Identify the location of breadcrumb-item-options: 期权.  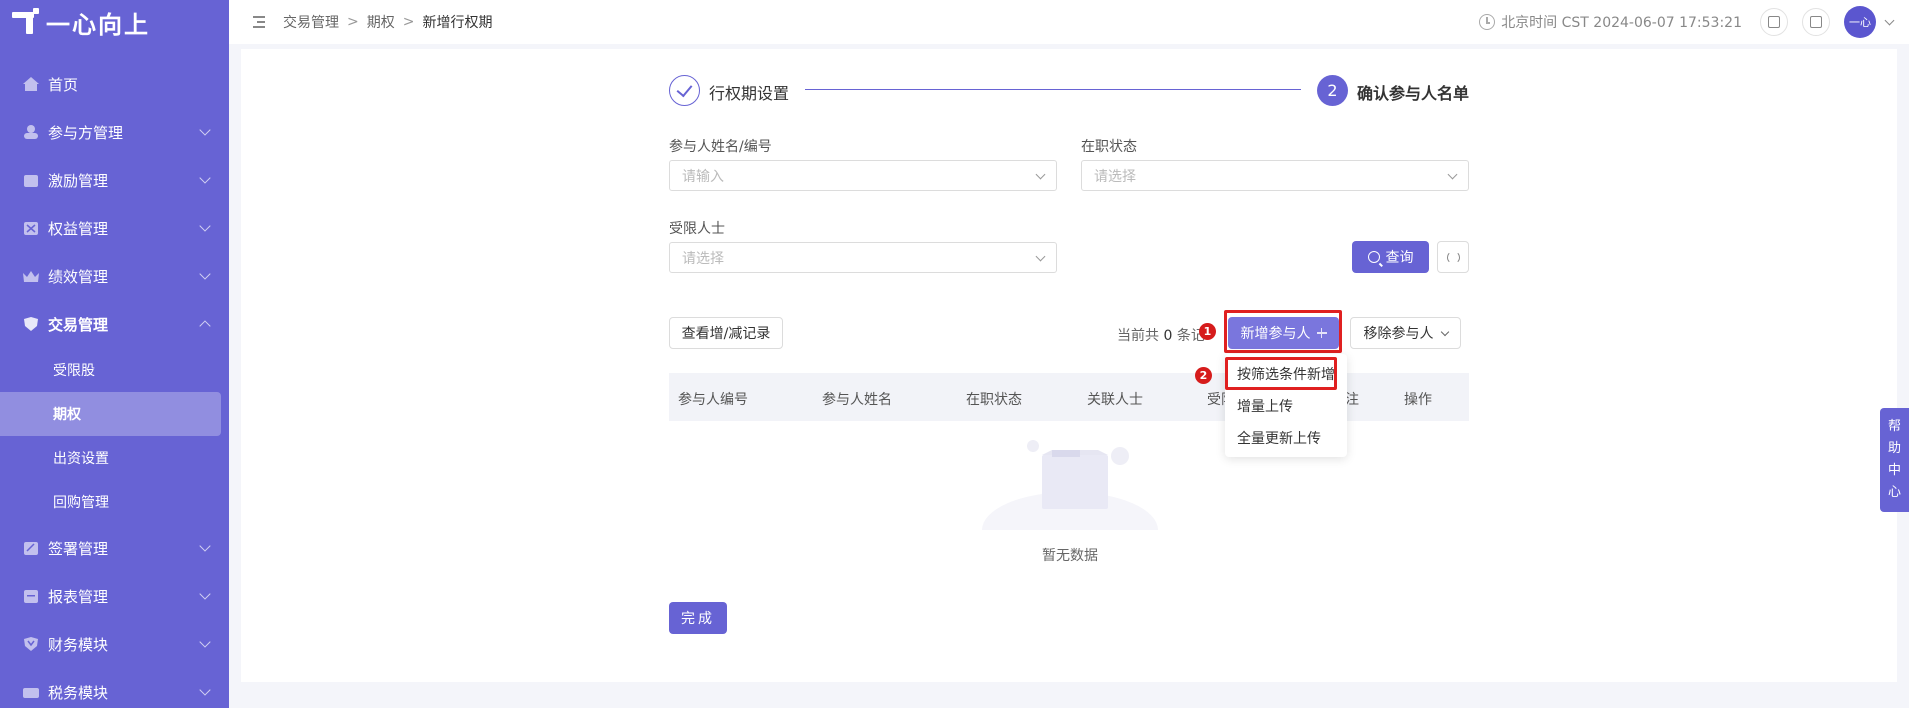
(381, 22).